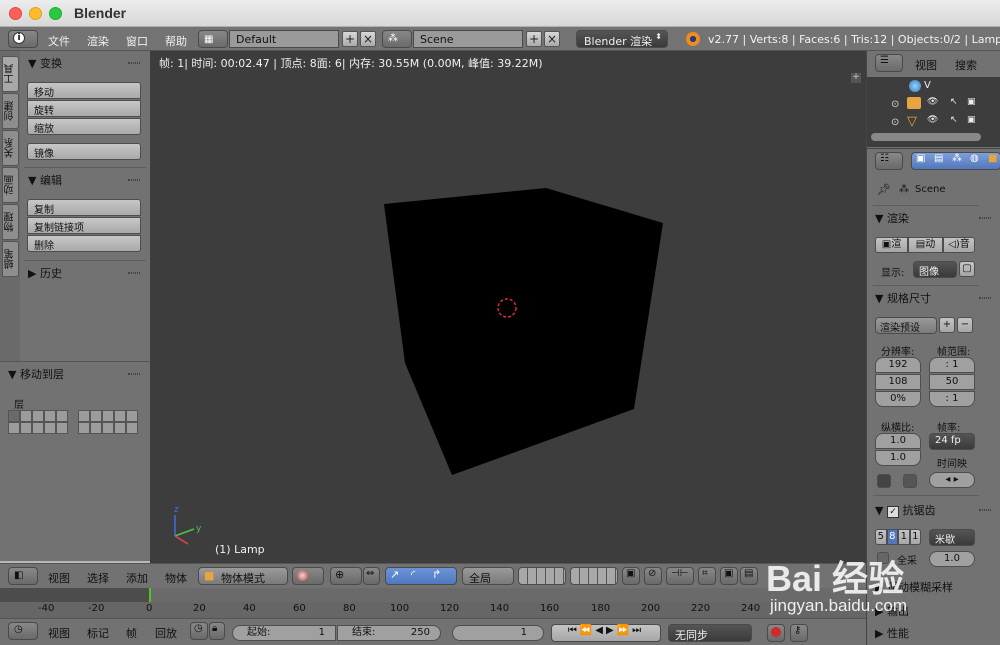  I want to click on output-panel-header: ▶ 输出, so click(892, 611).